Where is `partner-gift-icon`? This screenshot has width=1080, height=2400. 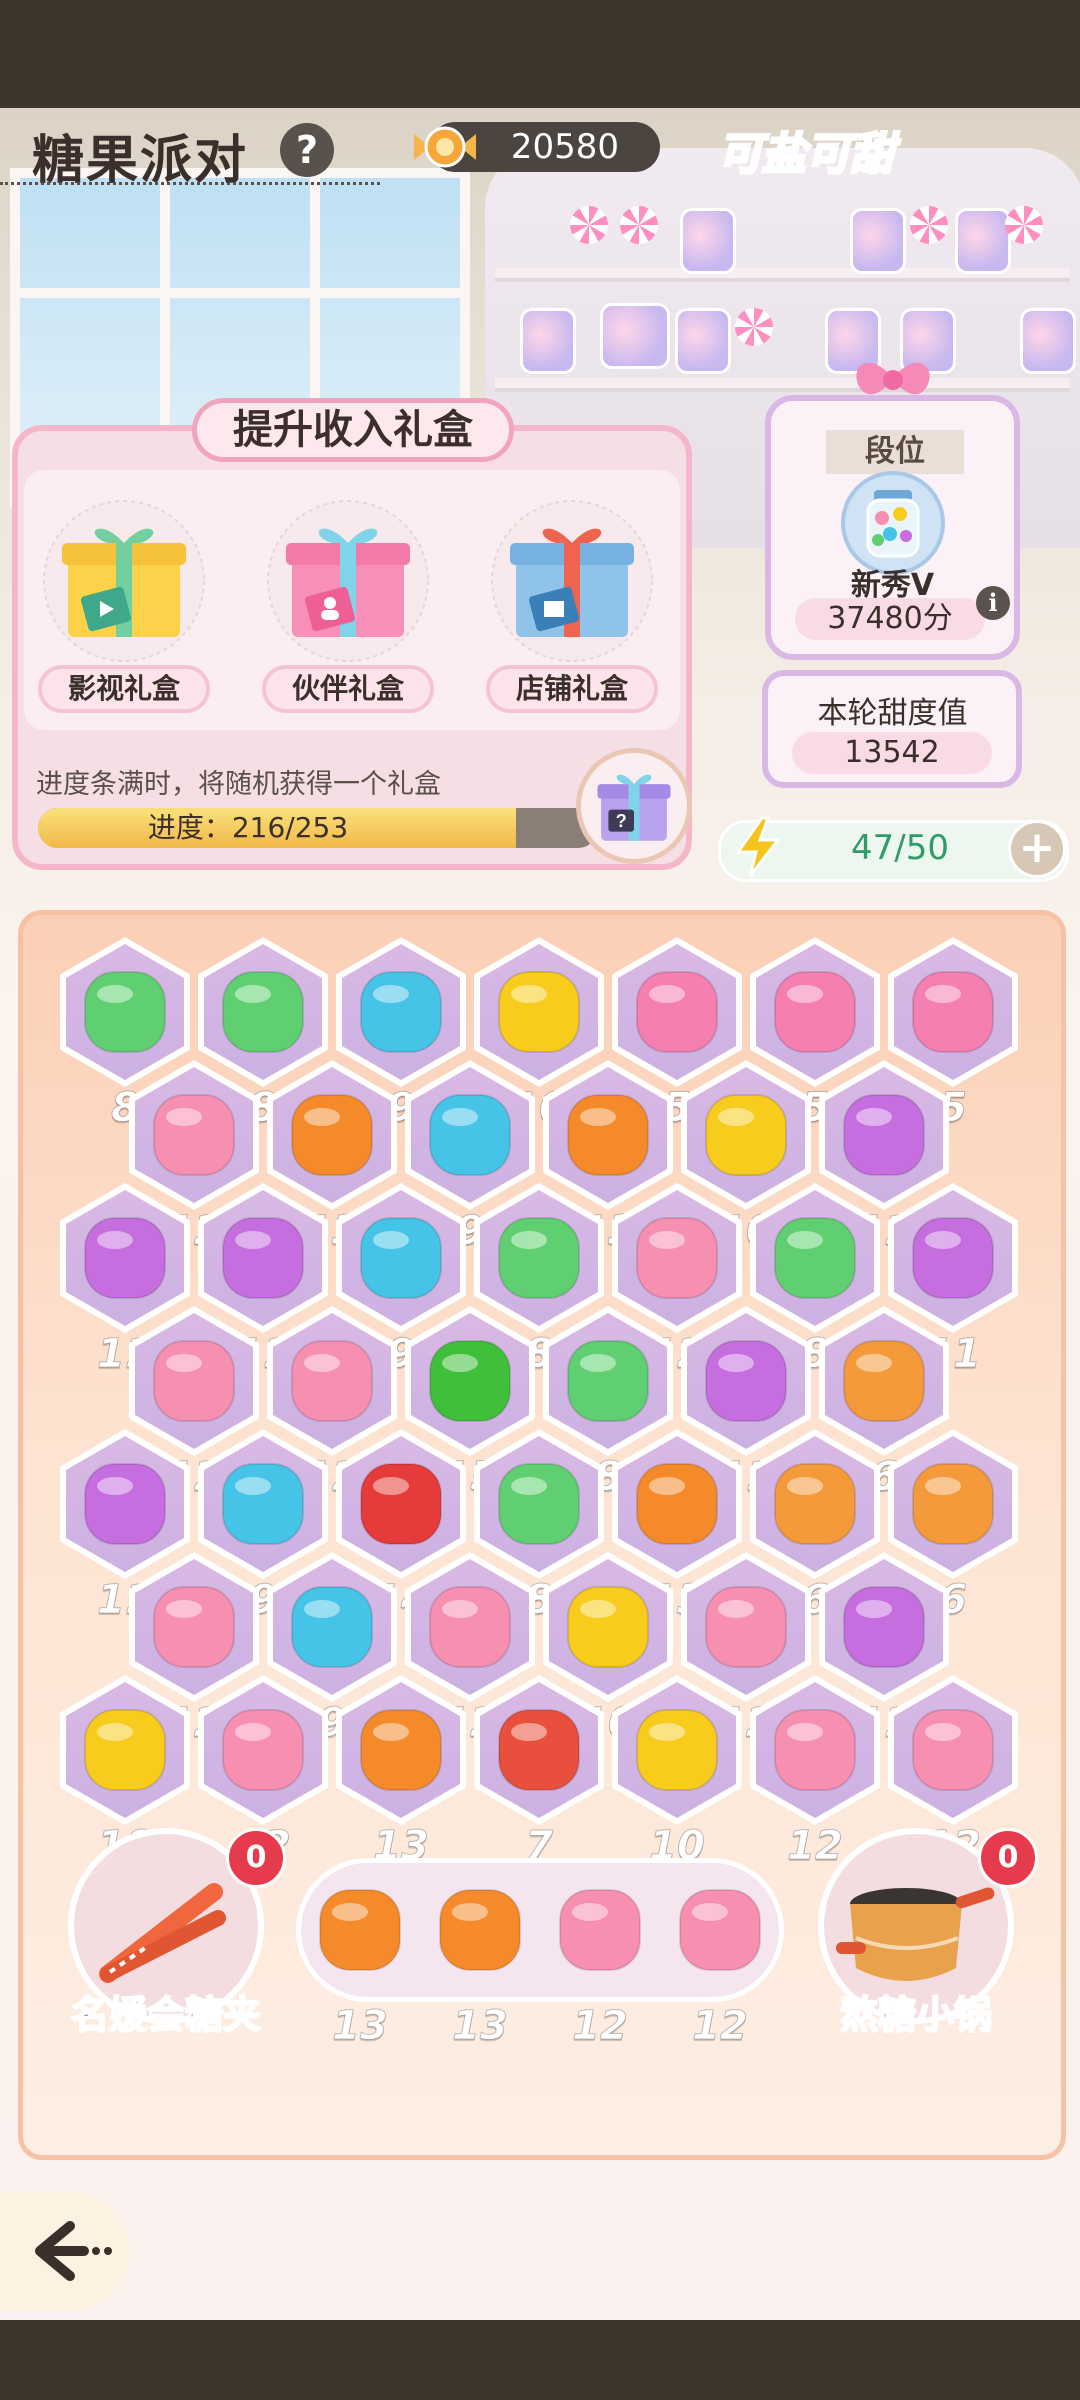 partner-gift-icon is located at coordinates (348, 581).